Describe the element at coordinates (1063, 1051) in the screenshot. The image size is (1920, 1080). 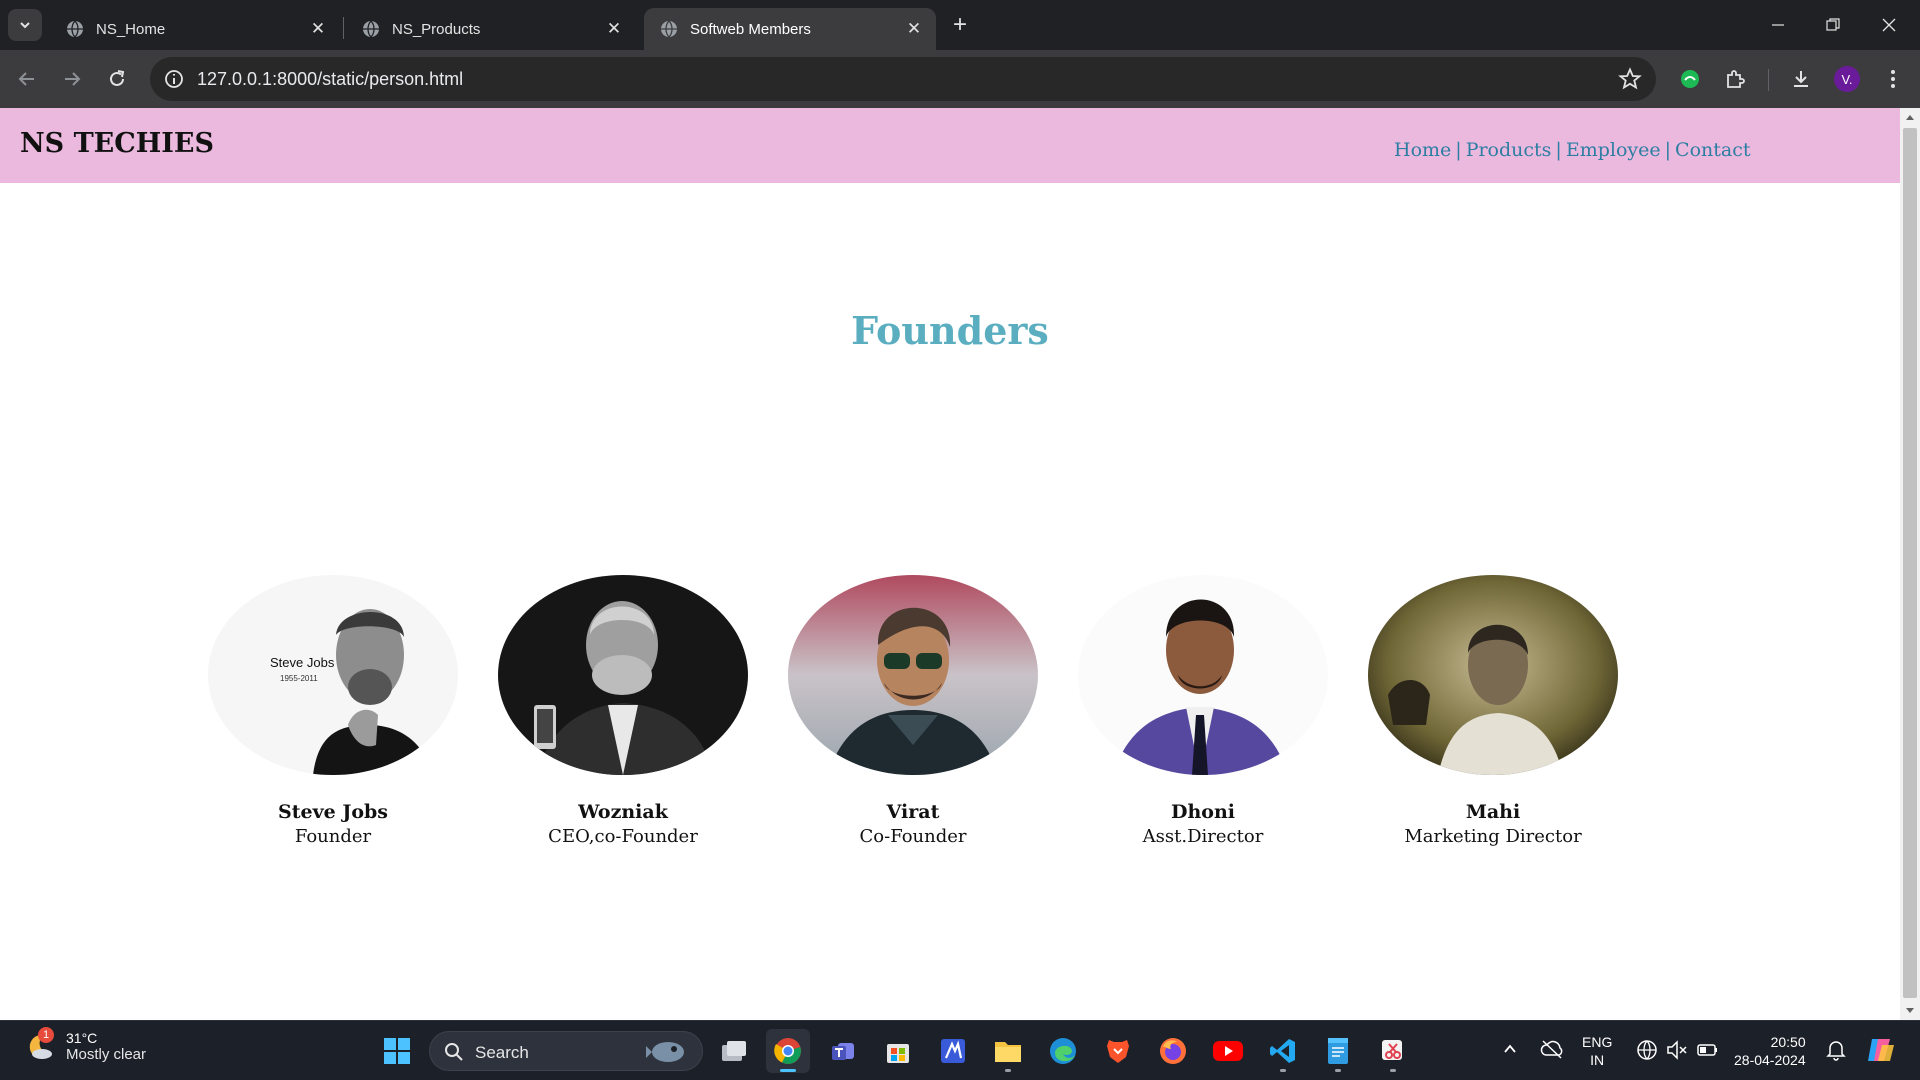
I see `taskbar-edge` at that location.